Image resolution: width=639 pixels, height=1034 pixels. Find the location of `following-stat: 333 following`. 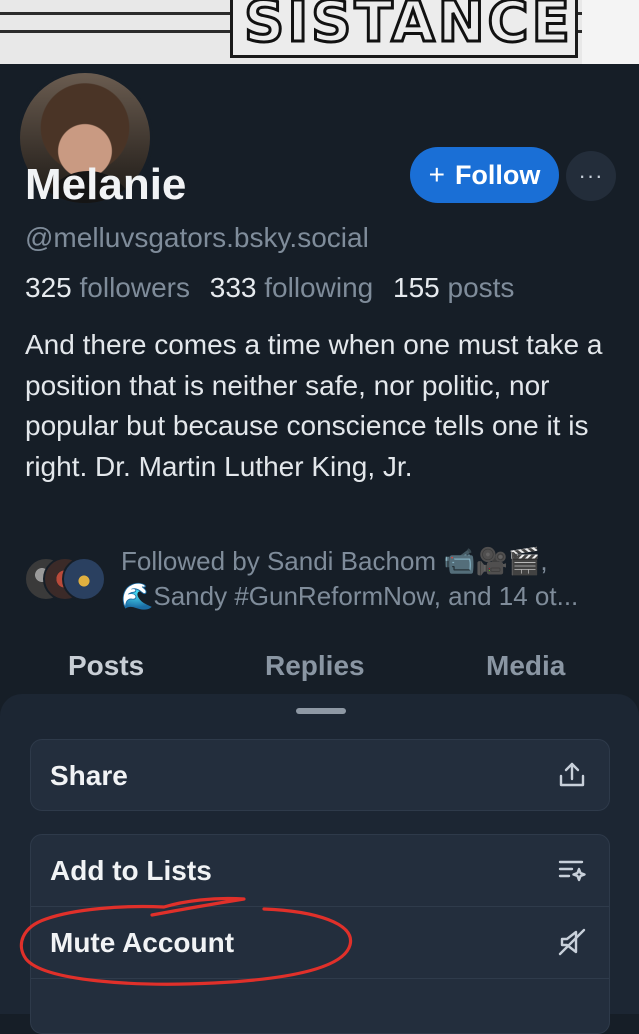

following-stat: 333 following is located at coordinates (297, 287).